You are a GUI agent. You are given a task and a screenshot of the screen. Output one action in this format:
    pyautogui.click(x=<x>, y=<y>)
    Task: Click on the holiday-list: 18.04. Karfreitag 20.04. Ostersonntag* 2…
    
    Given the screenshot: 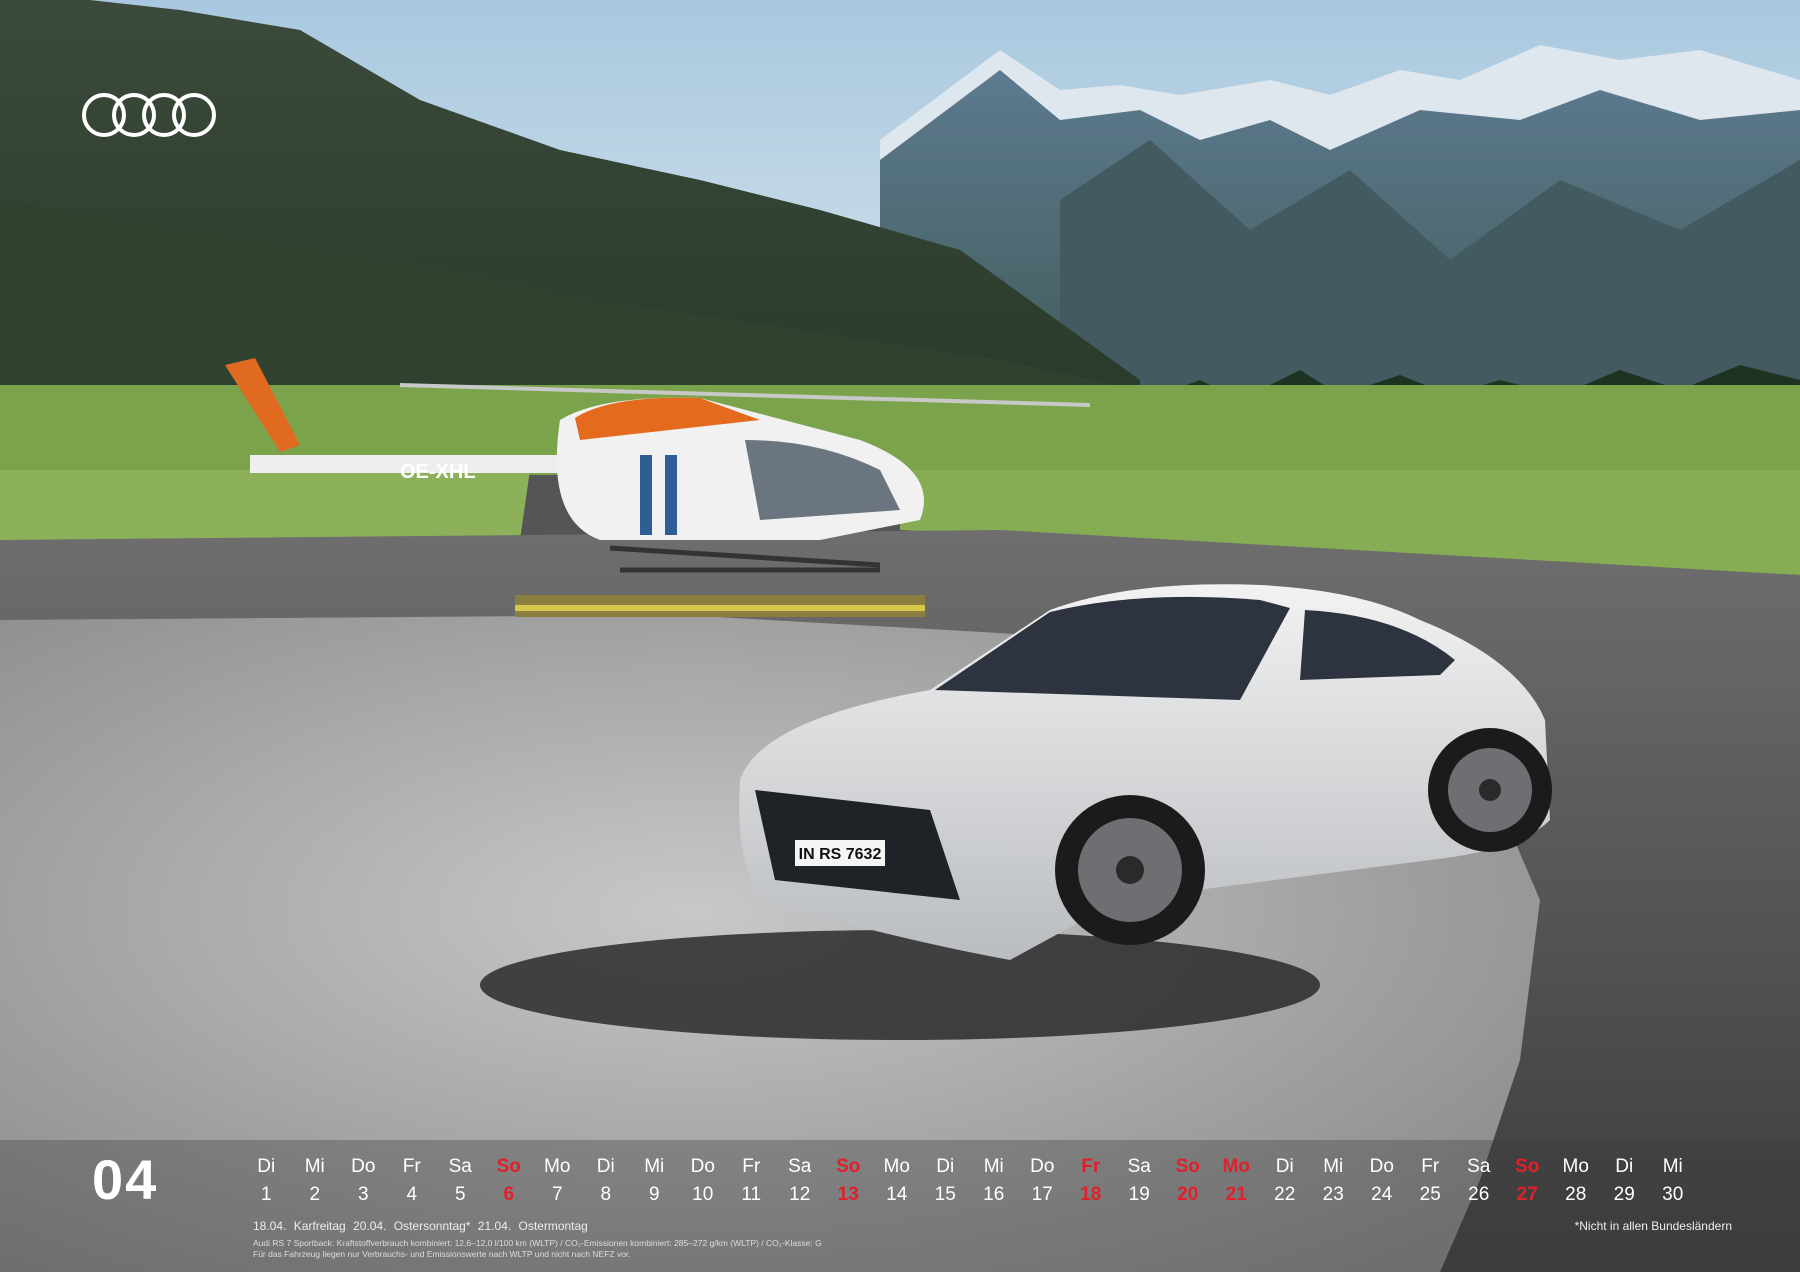 What is the action you would take?
    pyautogui.click(x=420, y=1226)
    